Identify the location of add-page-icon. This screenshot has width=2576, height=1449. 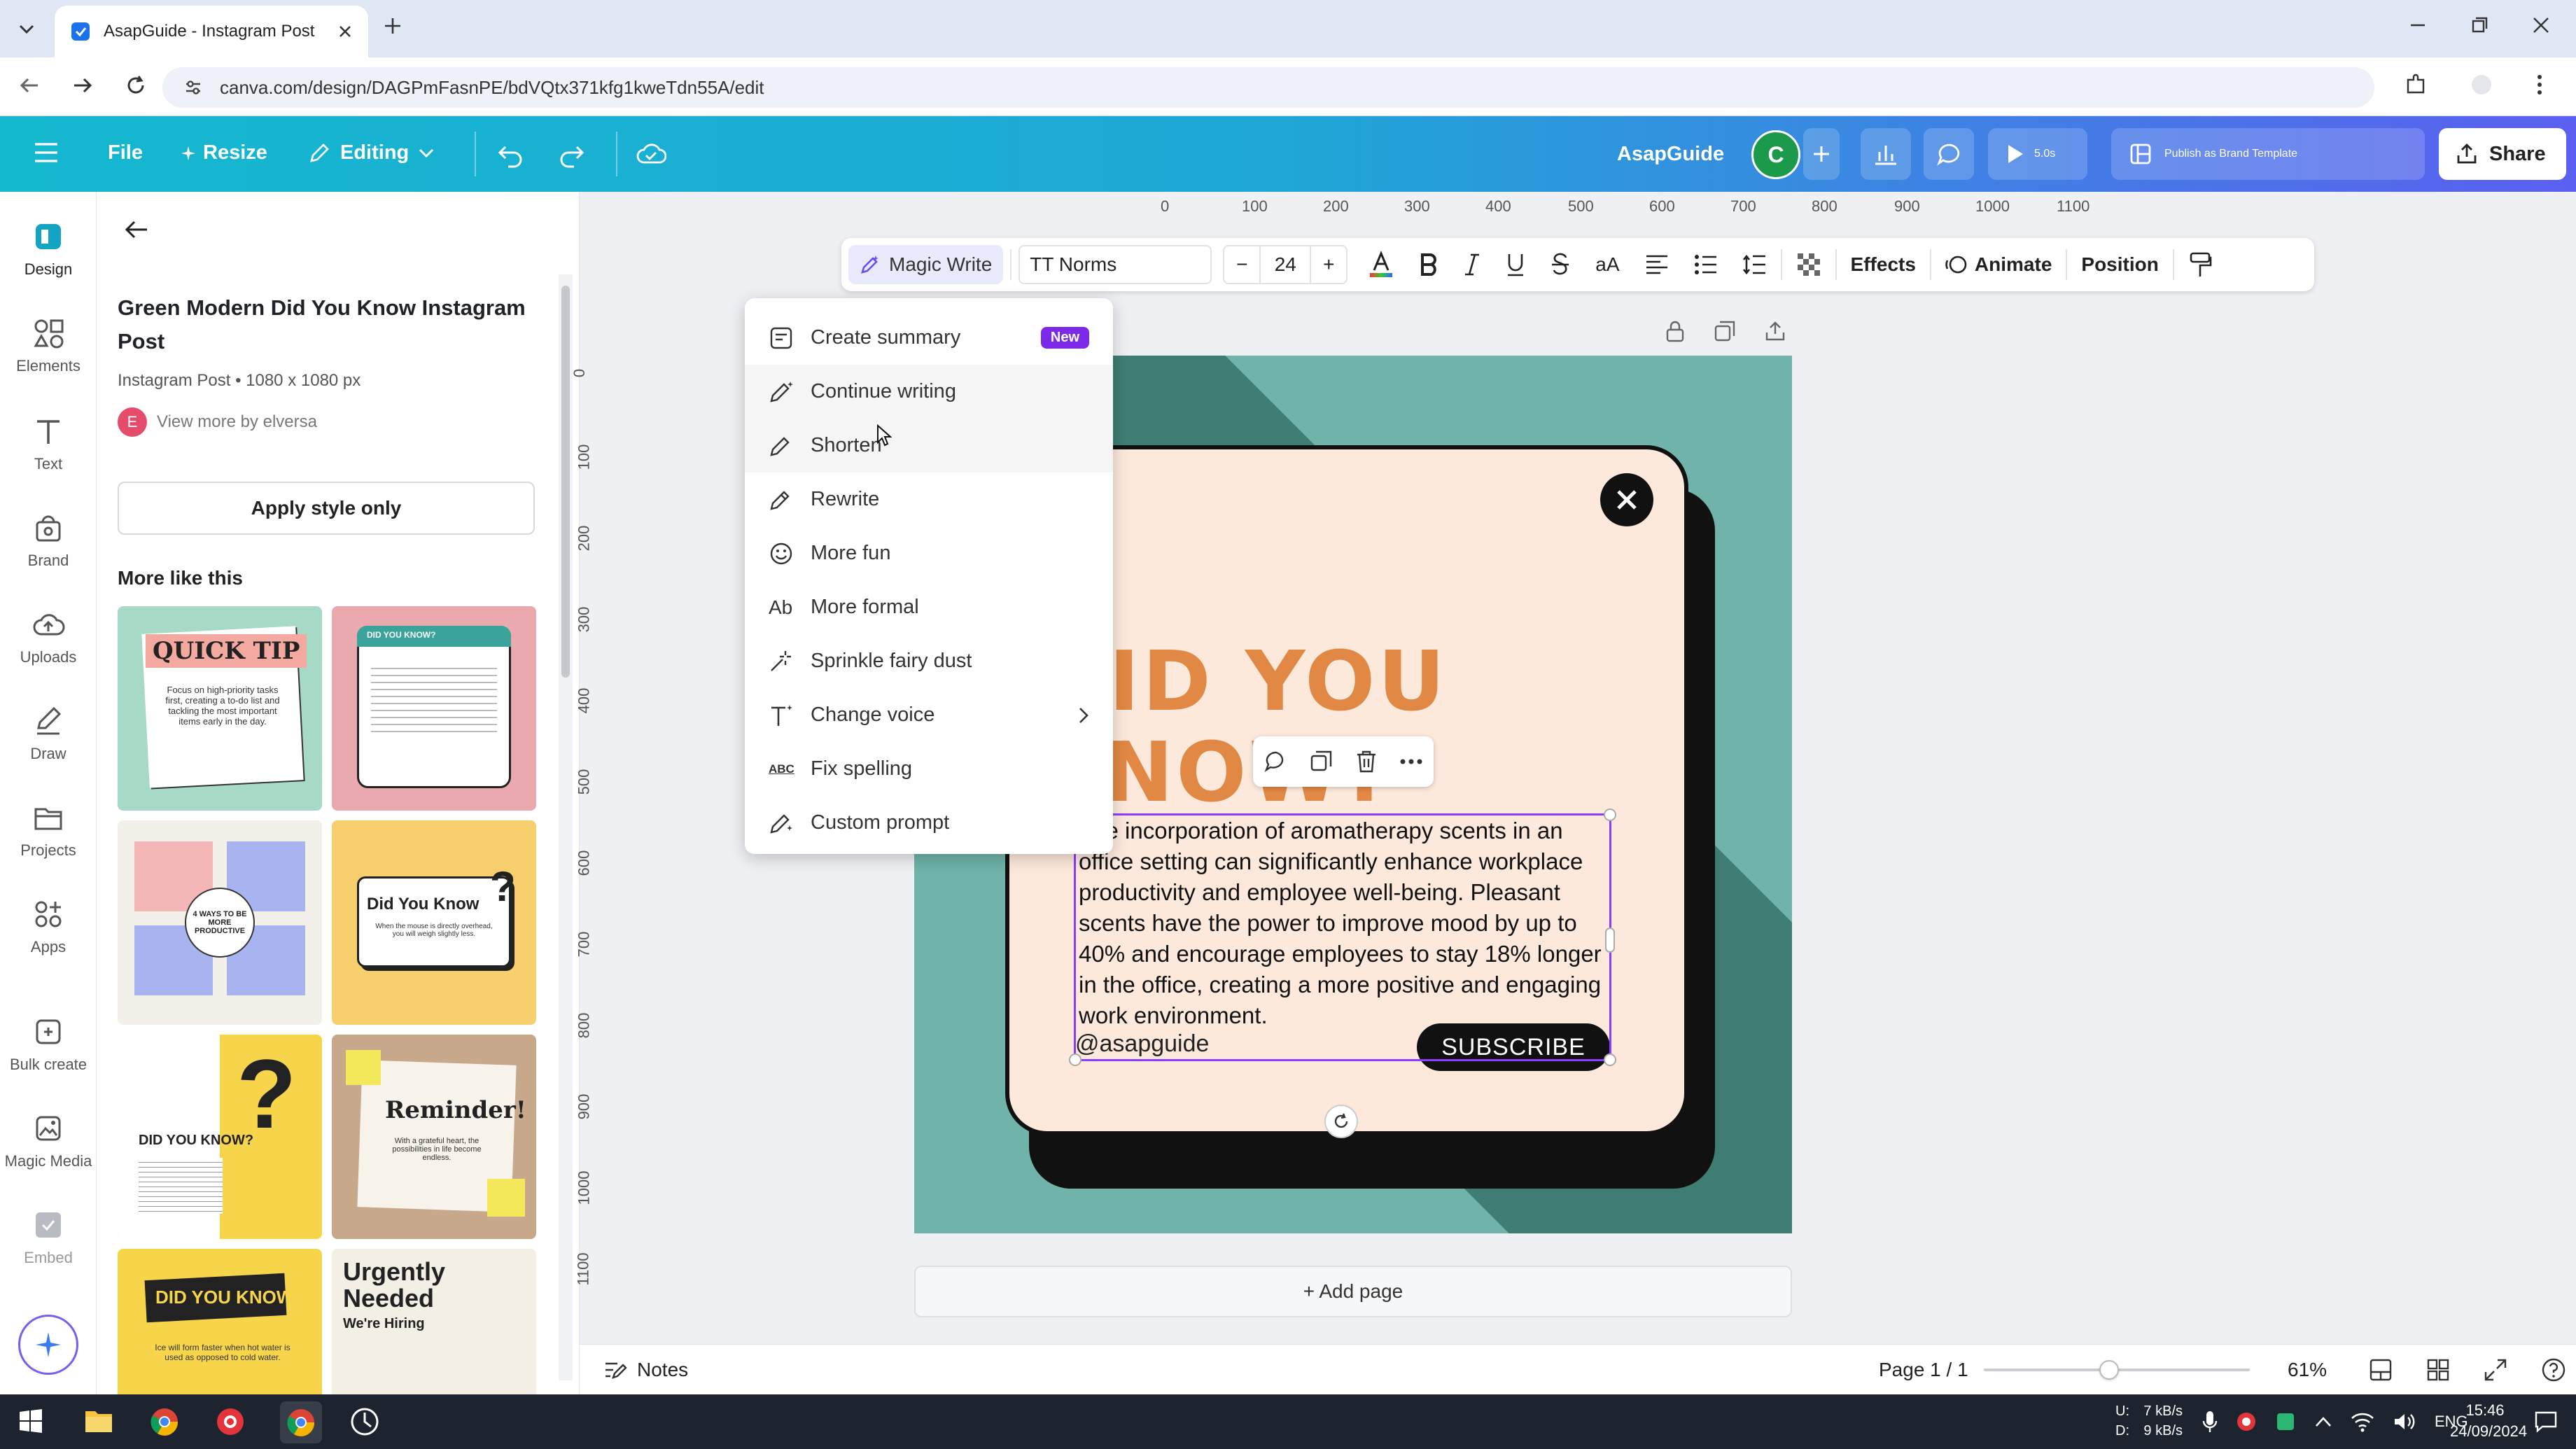
(1775, 331).